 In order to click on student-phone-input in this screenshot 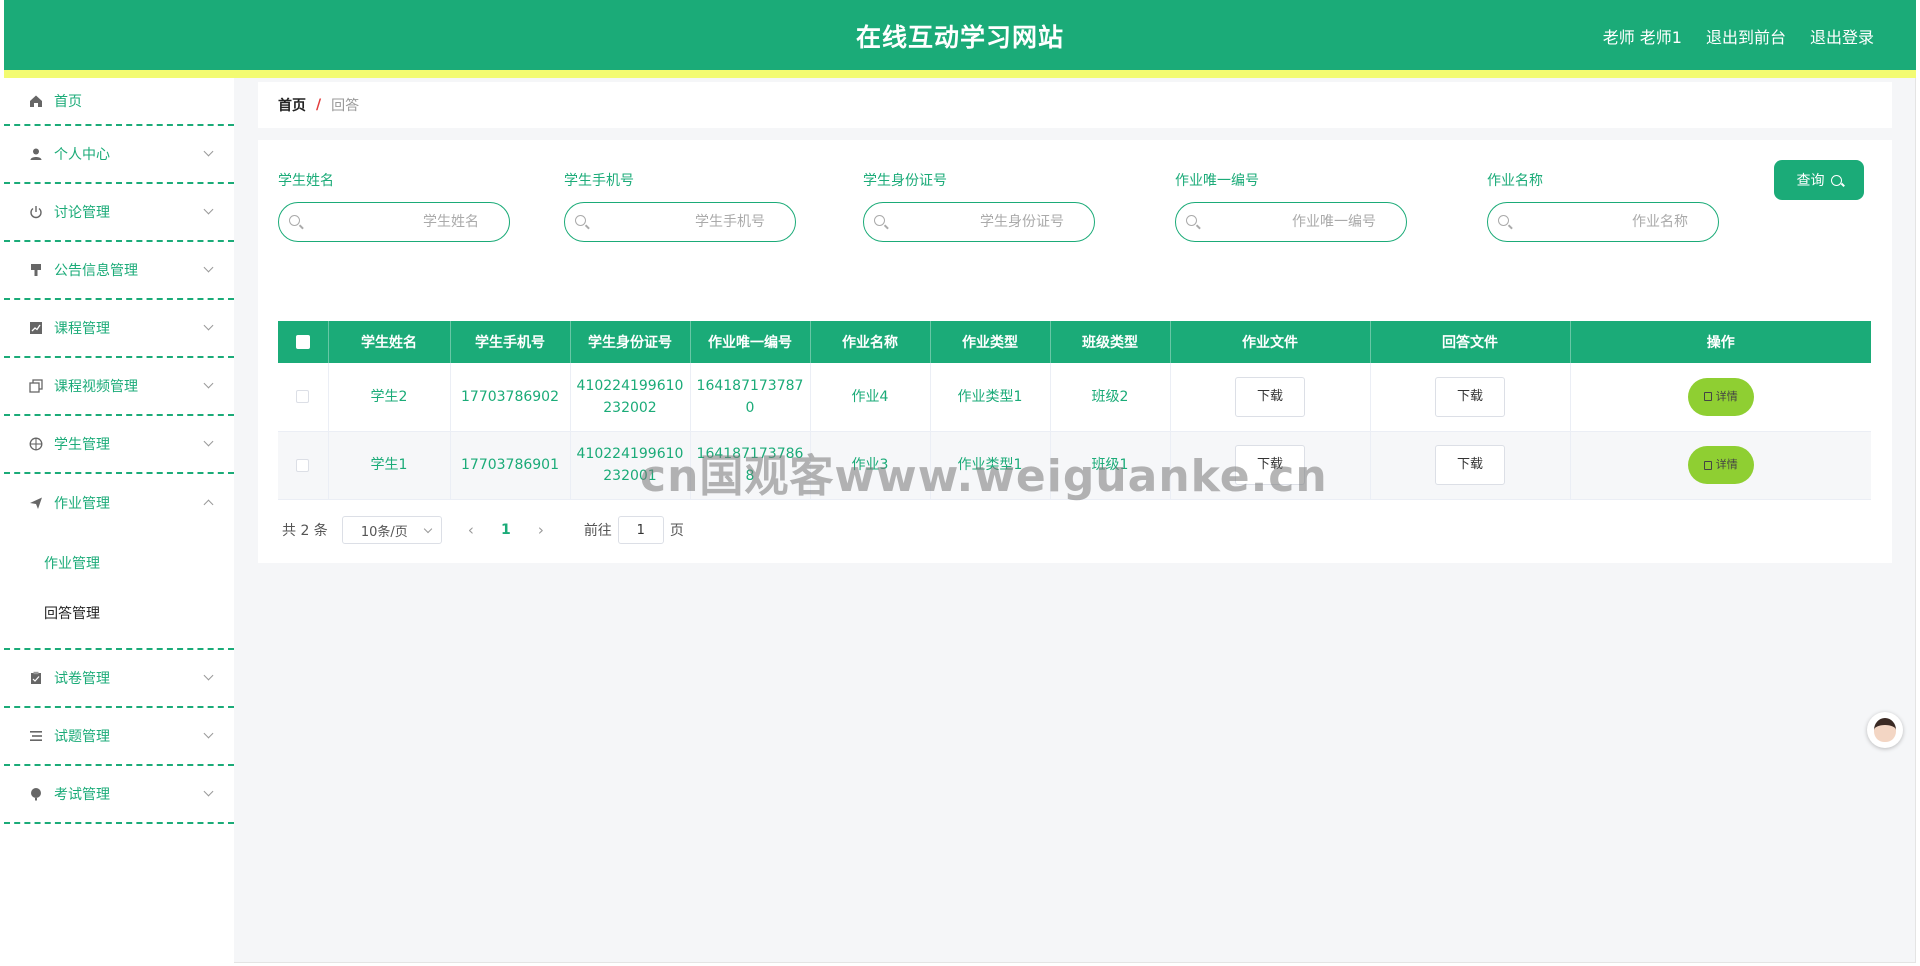, I will do `click(680, 222)`.